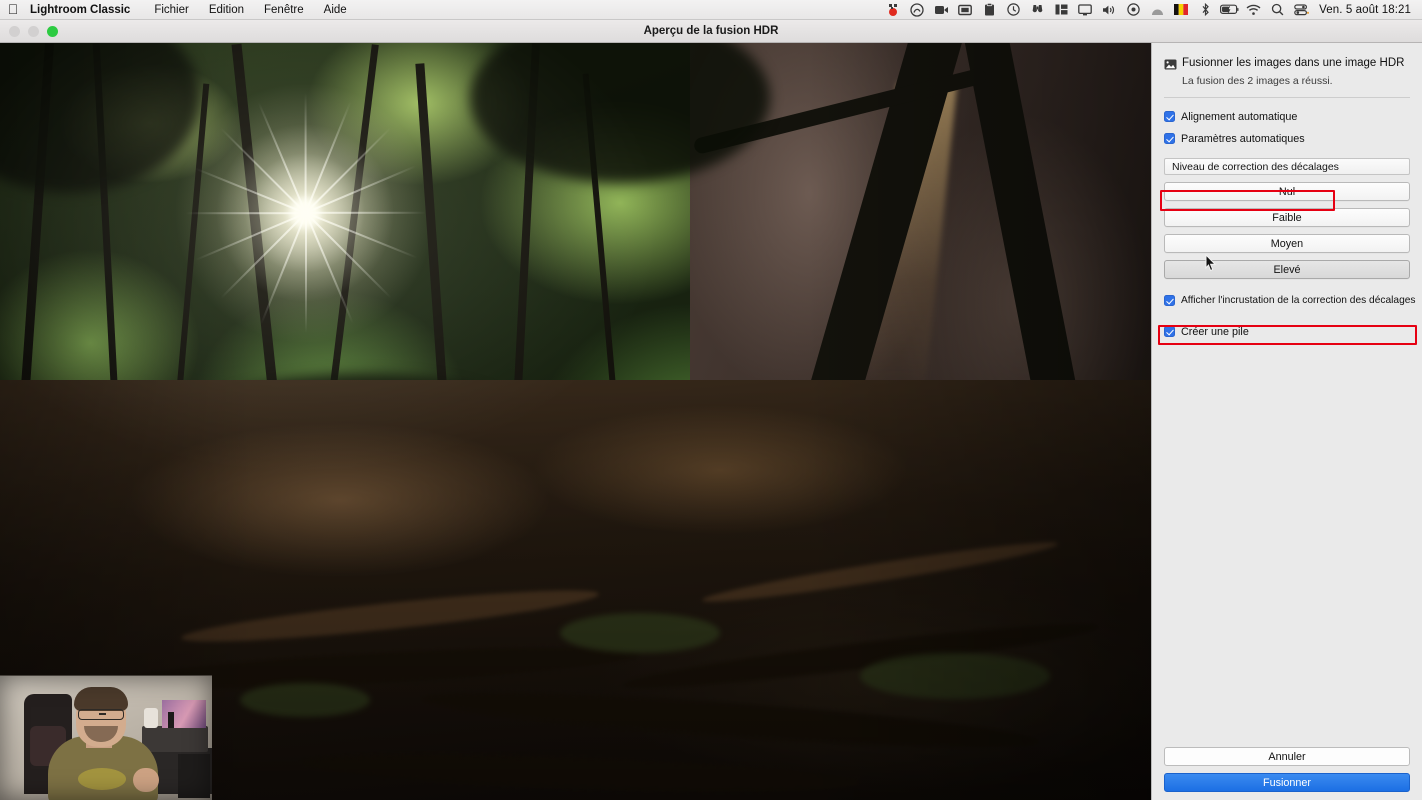  I want to click on checkbox-auto-settings: Paramètres automatiques, so click(1287, 138).